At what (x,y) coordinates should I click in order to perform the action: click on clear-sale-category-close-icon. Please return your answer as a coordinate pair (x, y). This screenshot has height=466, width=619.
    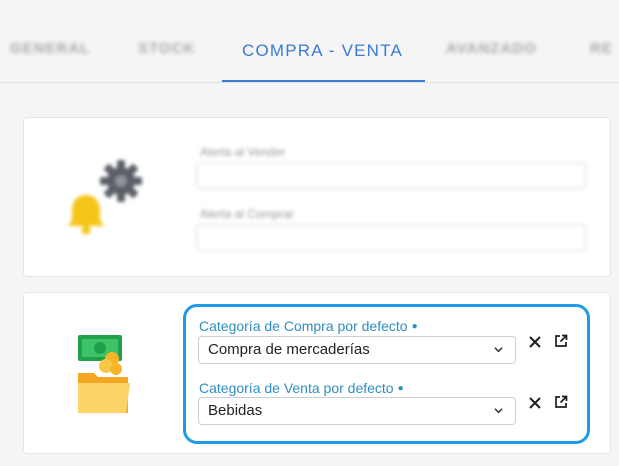
    Looking at the image, I should click on (535, 403).